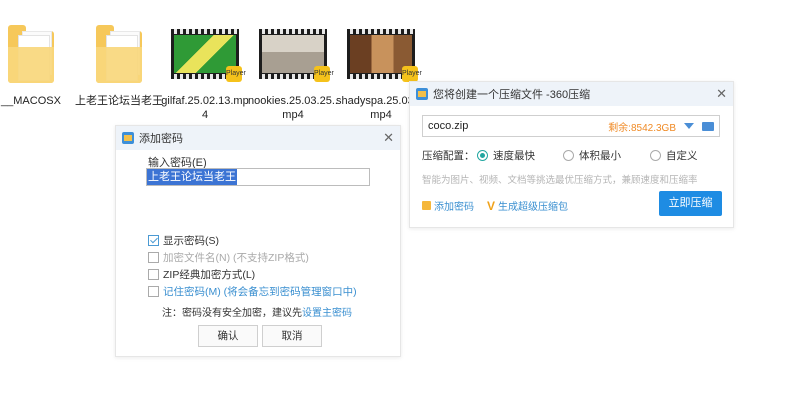  I want to click on file-name: nookies.25.03.25..mp4, so click(293, 108).